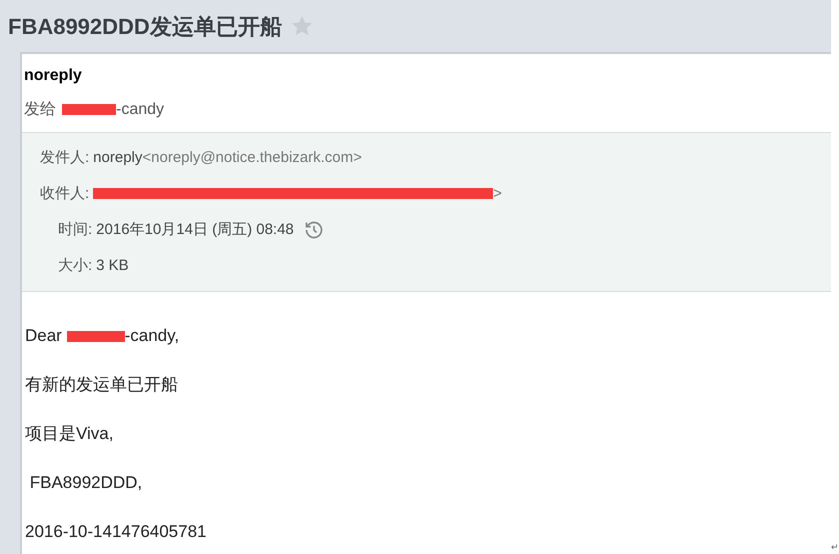  Describe the element at coordinates (835, 547) in the screenshot. I see `paragraph-mark: ↵` at that location.